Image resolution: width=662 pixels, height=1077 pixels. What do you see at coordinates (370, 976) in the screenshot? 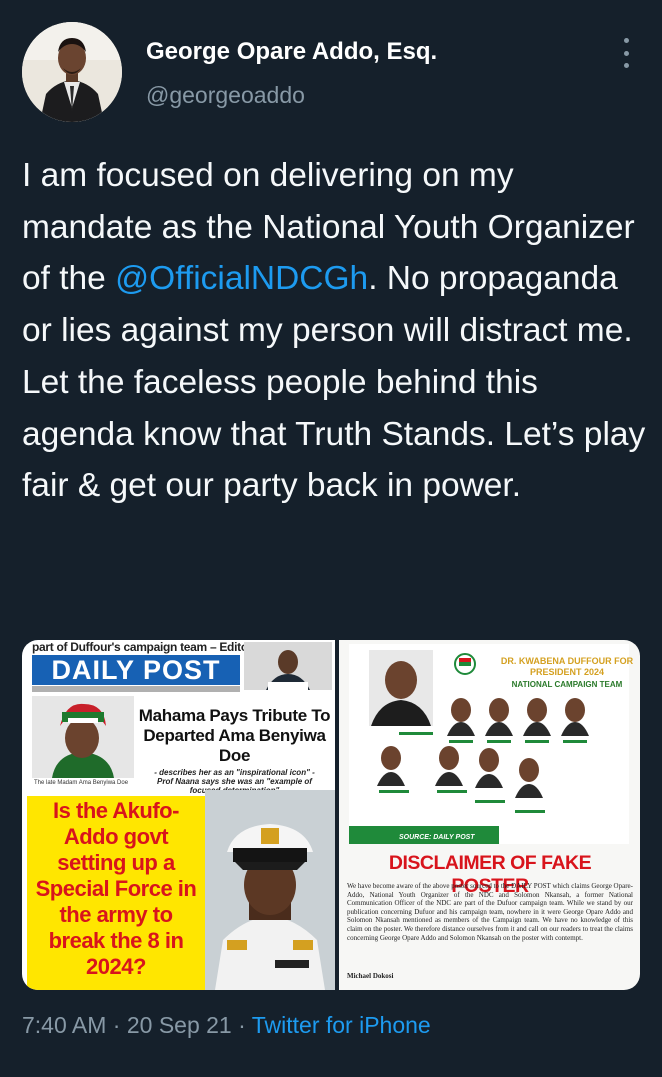
I see `disclaimer-signature: Michael Dokosi` at bounding box center [370, 976].